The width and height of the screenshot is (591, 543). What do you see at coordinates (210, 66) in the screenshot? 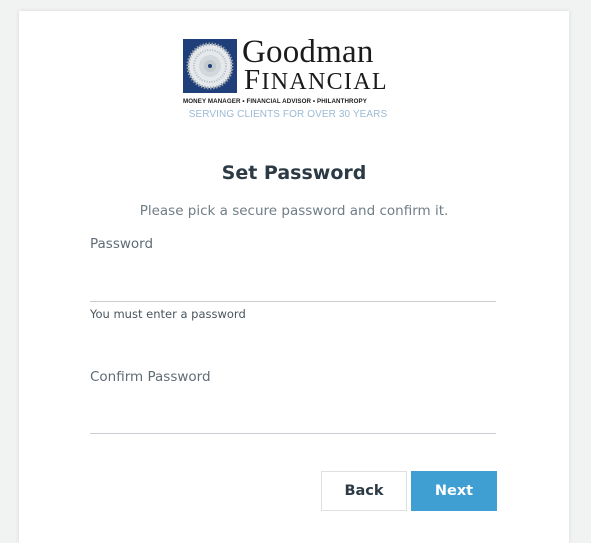
I see `logo-emblem-icon` at bounding box center [210, 66].